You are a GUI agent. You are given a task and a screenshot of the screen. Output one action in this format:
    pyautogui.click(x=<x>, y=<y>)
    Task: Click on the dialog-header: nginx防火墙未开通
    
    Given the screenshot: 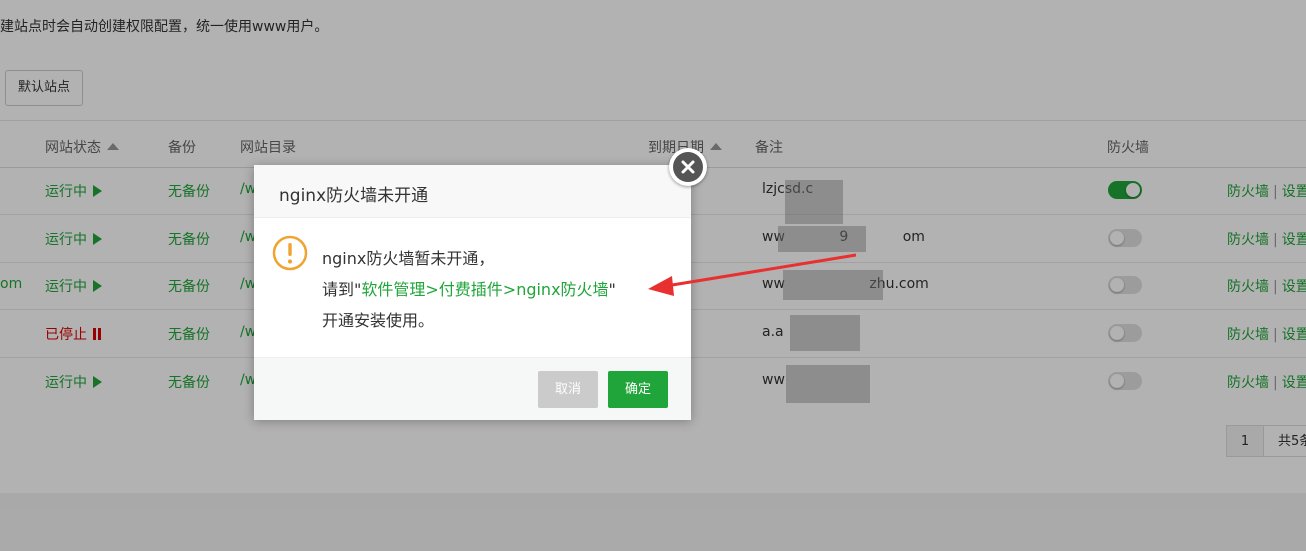 What is the action you would take?
    pyautogui.click(x=472, y=191)
    